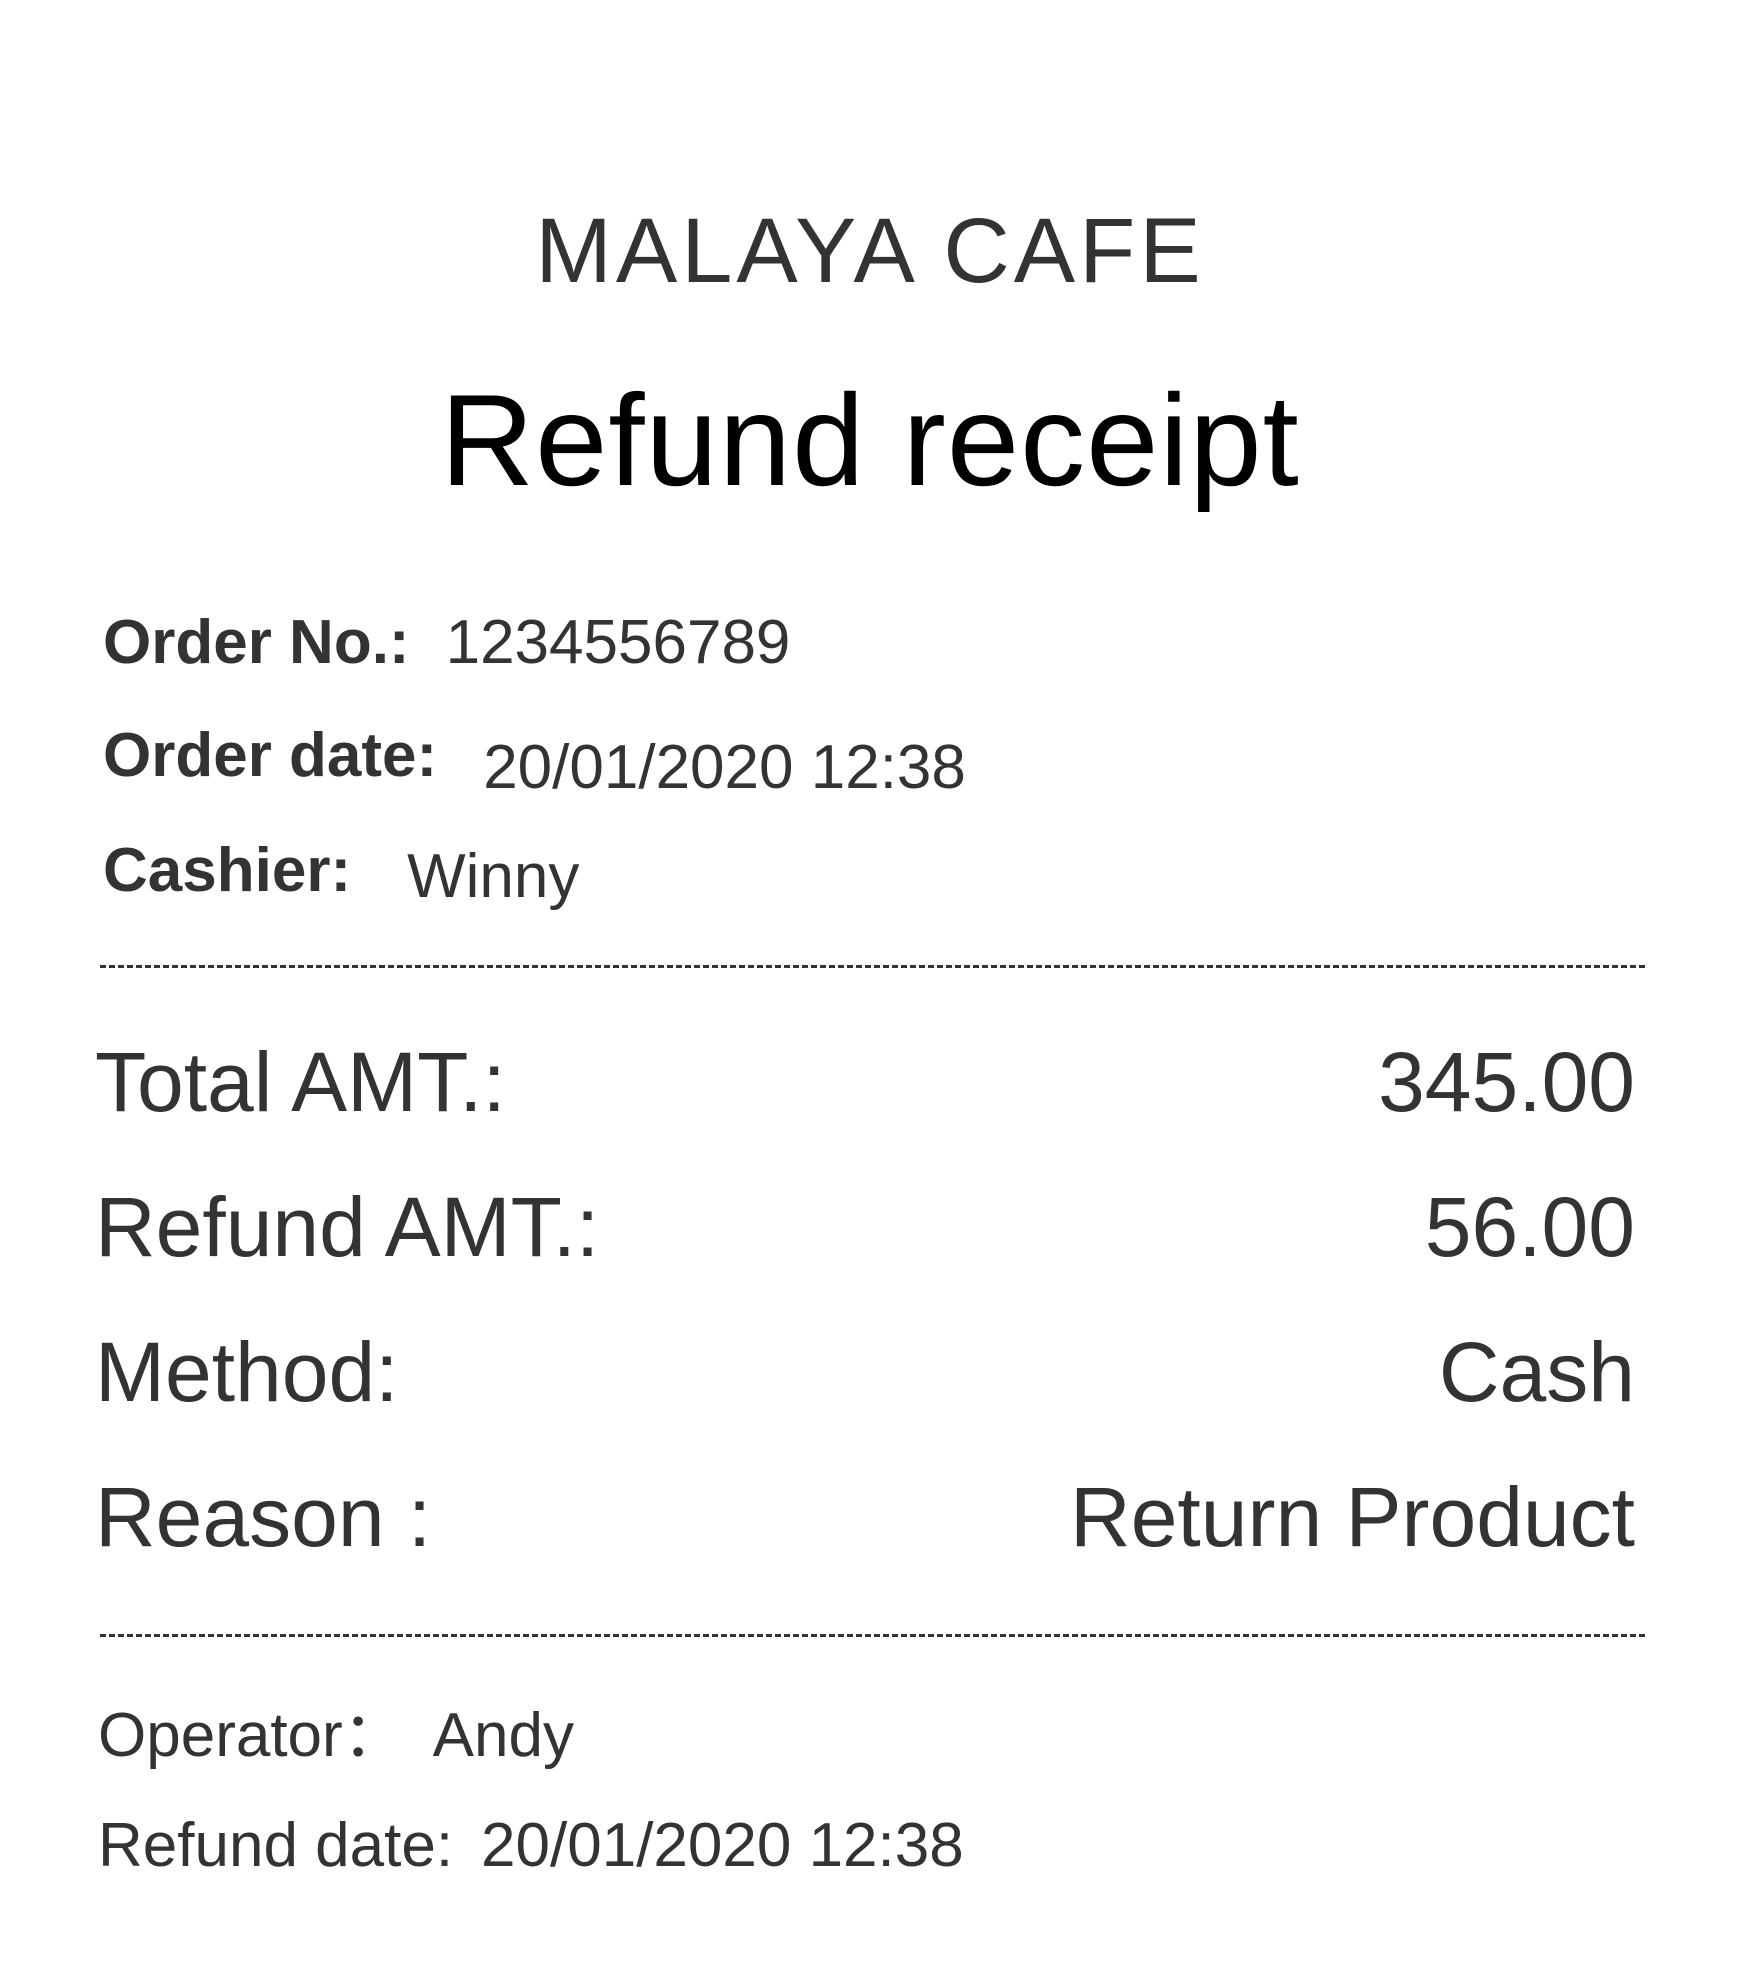 This screenshot has width=1740, height=1978. What do you see at coordinates (300, 1082) in the screenshot?
I see `total-amount-label: Total AMT.:` at bounding box center [300, 1082].